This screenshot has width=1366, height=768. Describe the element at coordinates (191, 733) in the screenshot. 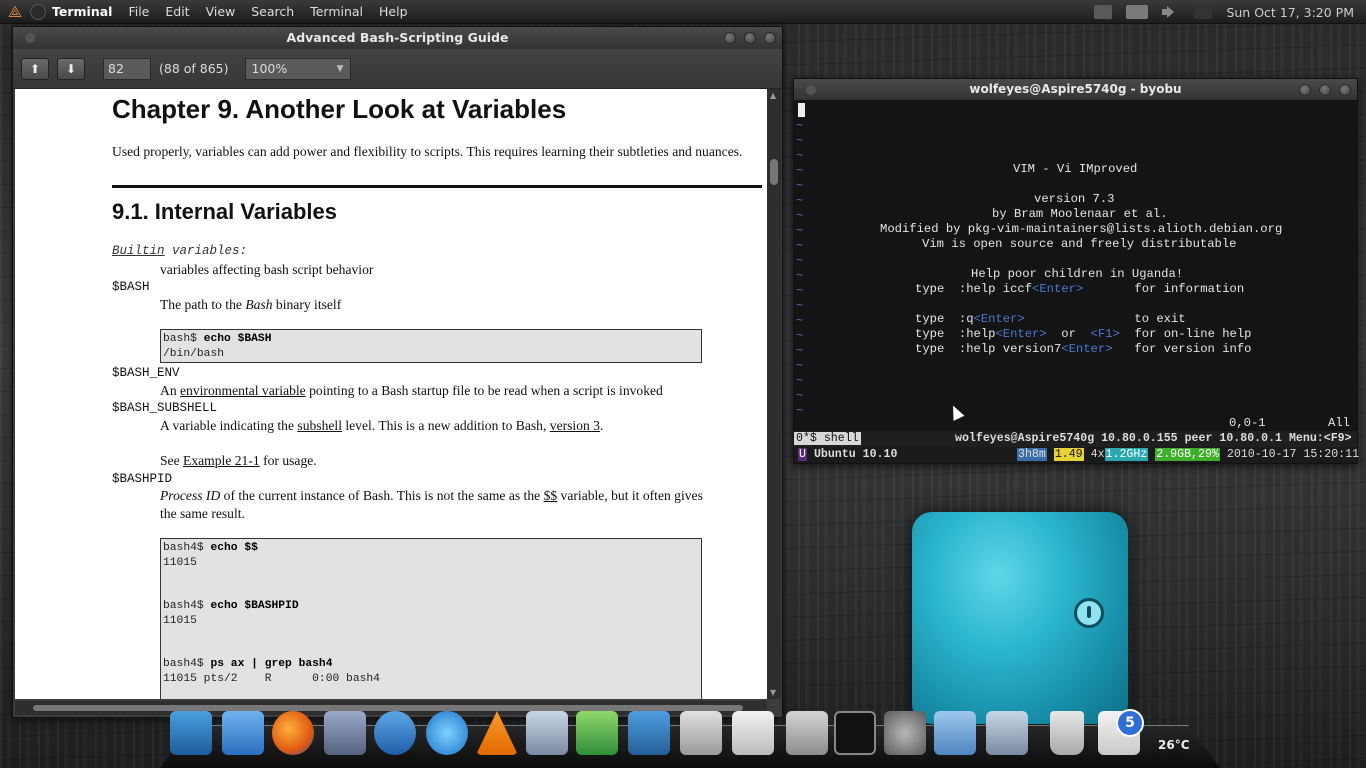

I see `anchor-icon` at that location.